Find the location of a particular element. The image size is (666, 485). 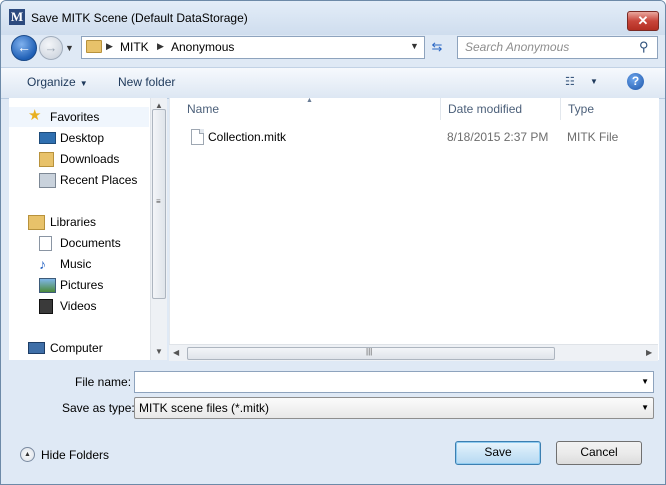

arrow-left-icon: ← is located at coordinates (24, 47).